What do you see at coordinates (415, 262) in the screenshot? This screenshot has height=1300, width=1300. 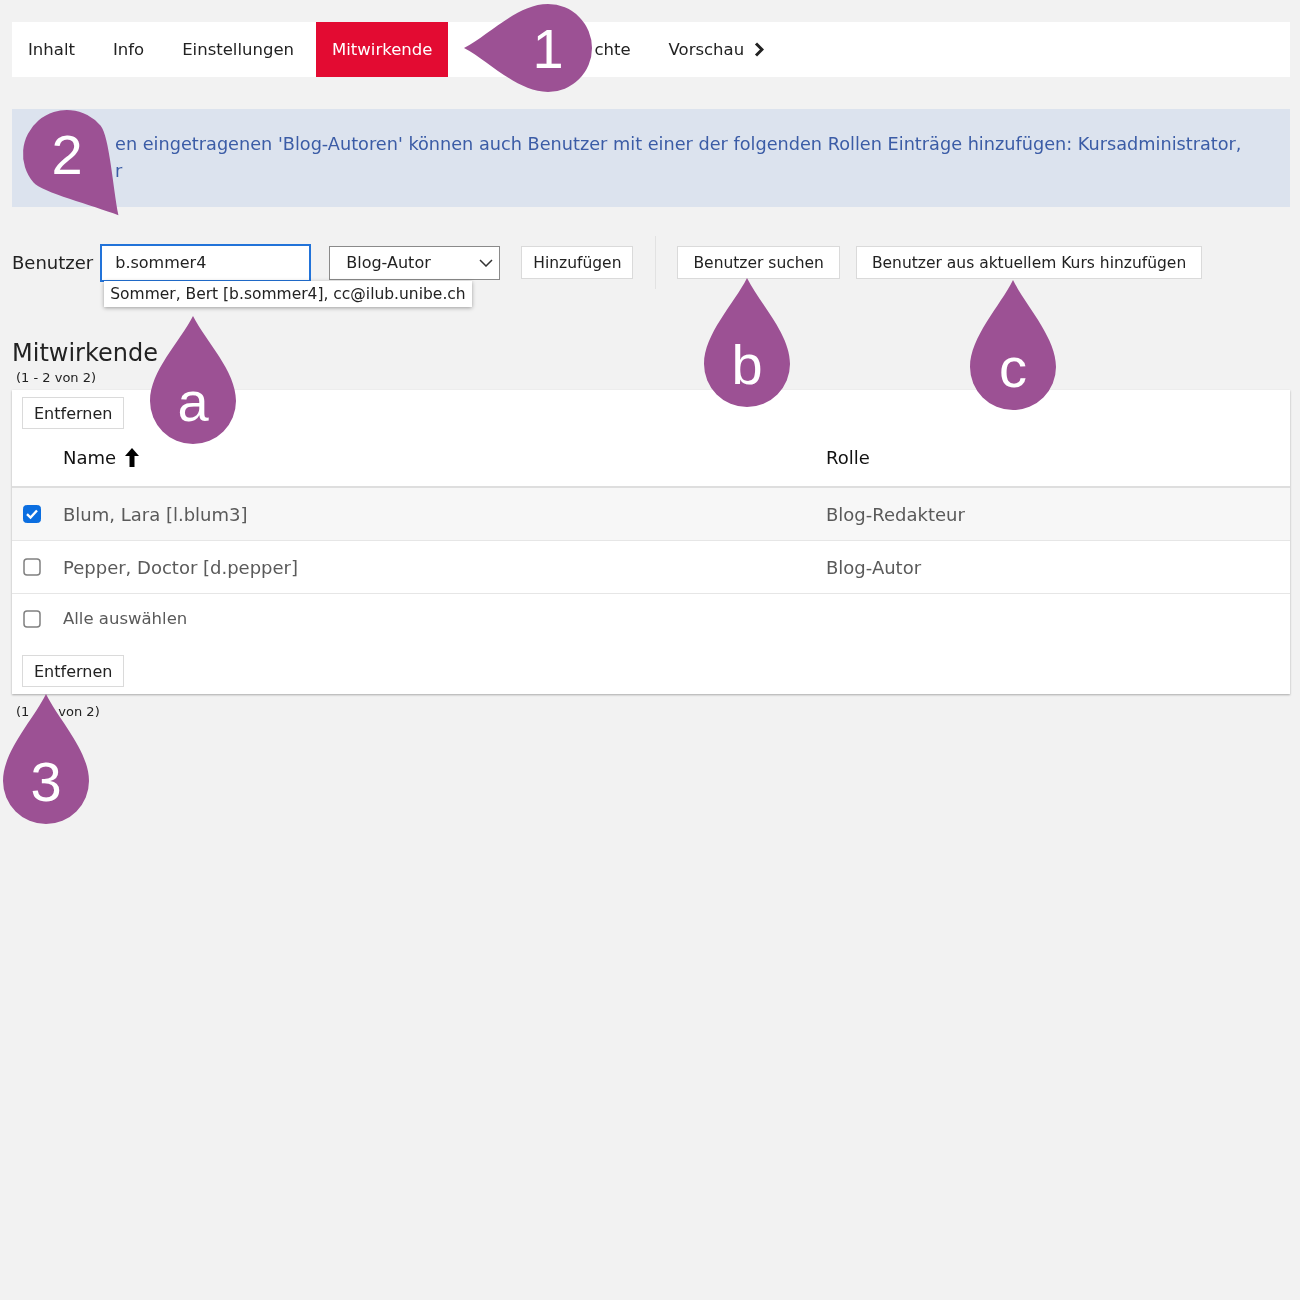 I see `role-select: Blog-Autor` at bounding box center [415, 262].